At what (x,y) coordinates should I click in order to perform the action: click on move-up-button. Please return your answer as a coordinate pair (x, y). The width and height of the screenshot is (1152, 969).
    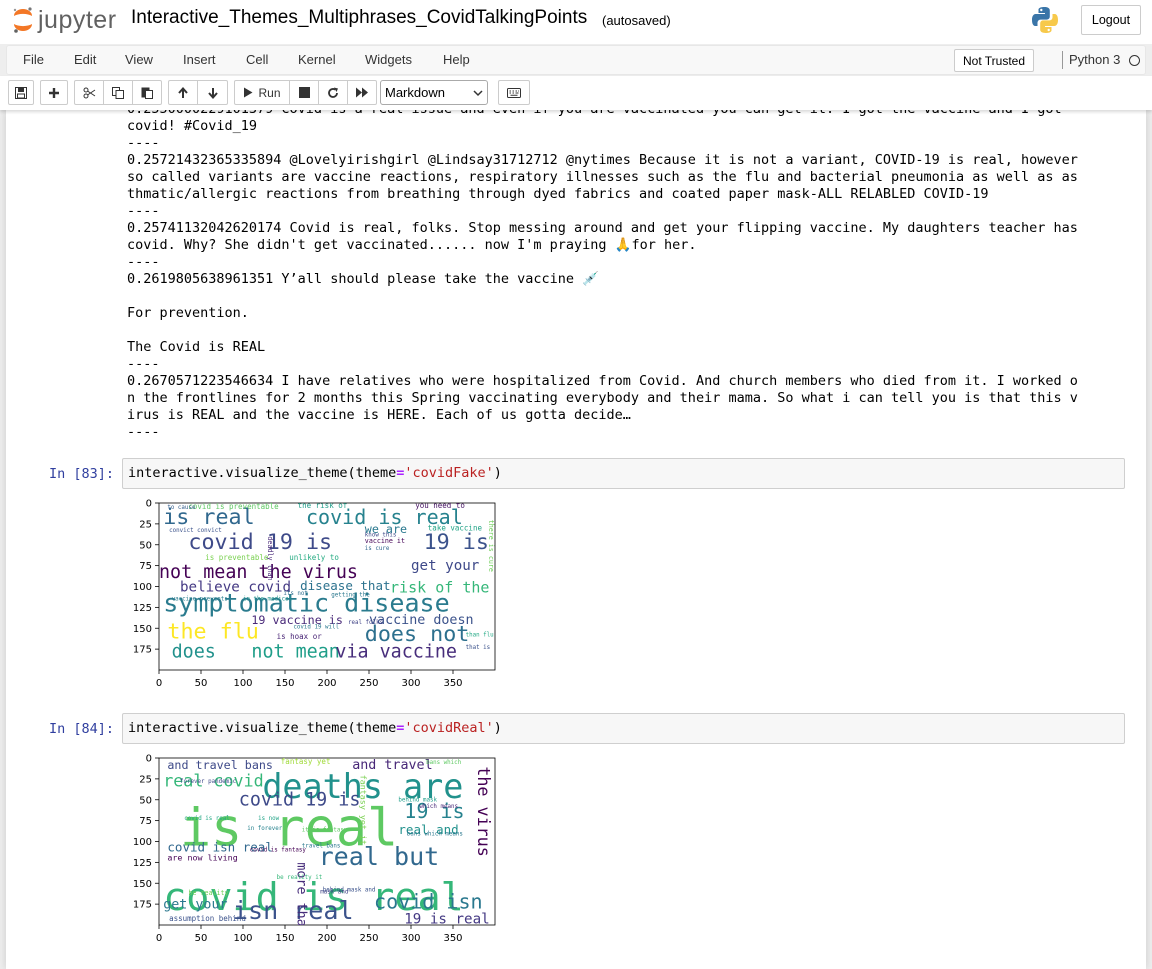
    Looking at the image, I should click on (183, 92).